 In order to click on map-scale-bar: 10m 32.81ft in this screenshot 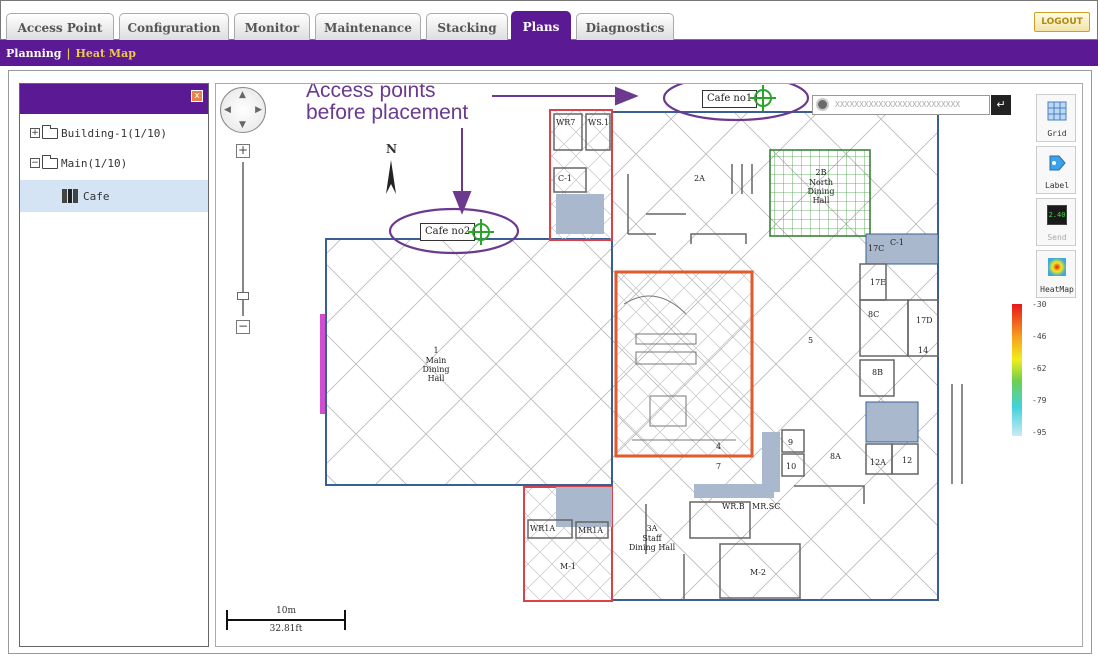, I will do `click(286, 619)`.